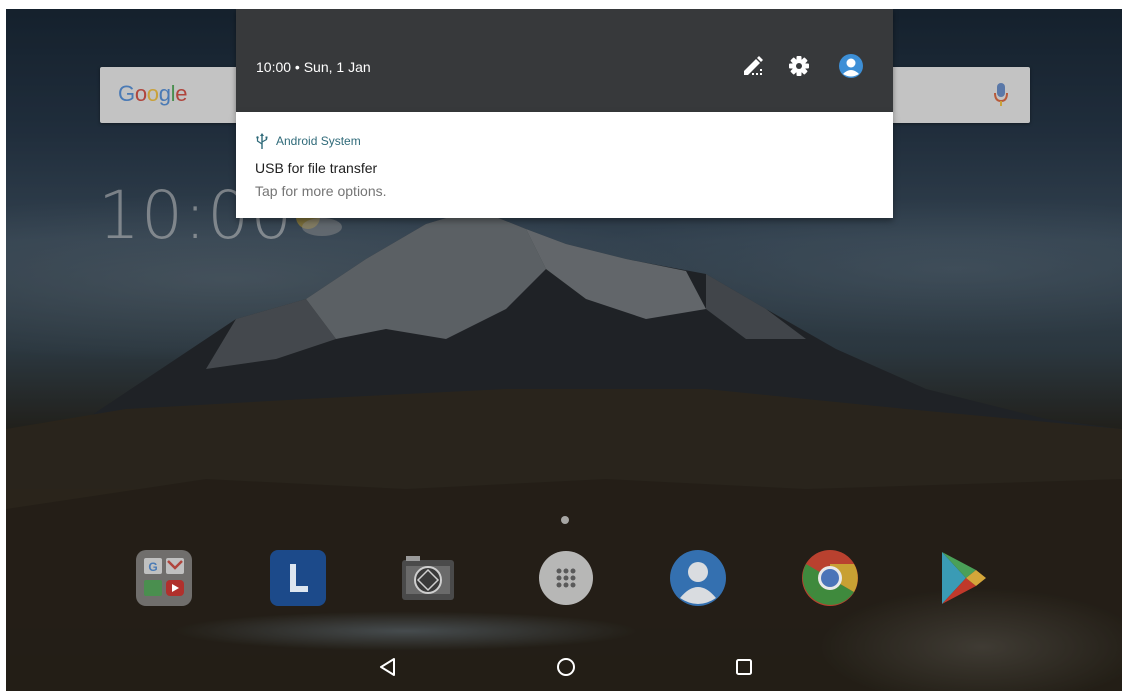  I want to click on google-logo: Google, so click(153, 93).